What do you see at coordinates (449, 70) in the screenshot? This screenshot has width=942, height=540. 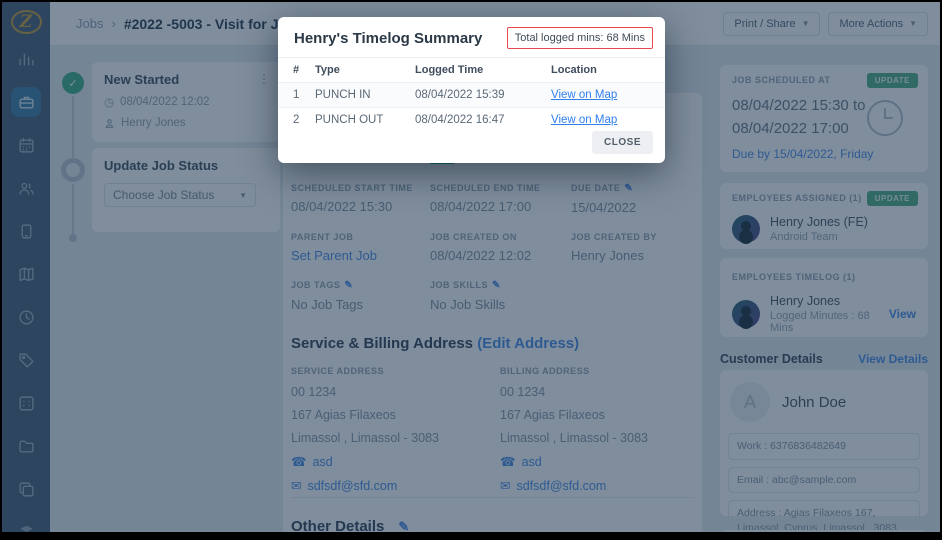 I see `column-header-time: Logged Time` at bounding box center [449, 70].